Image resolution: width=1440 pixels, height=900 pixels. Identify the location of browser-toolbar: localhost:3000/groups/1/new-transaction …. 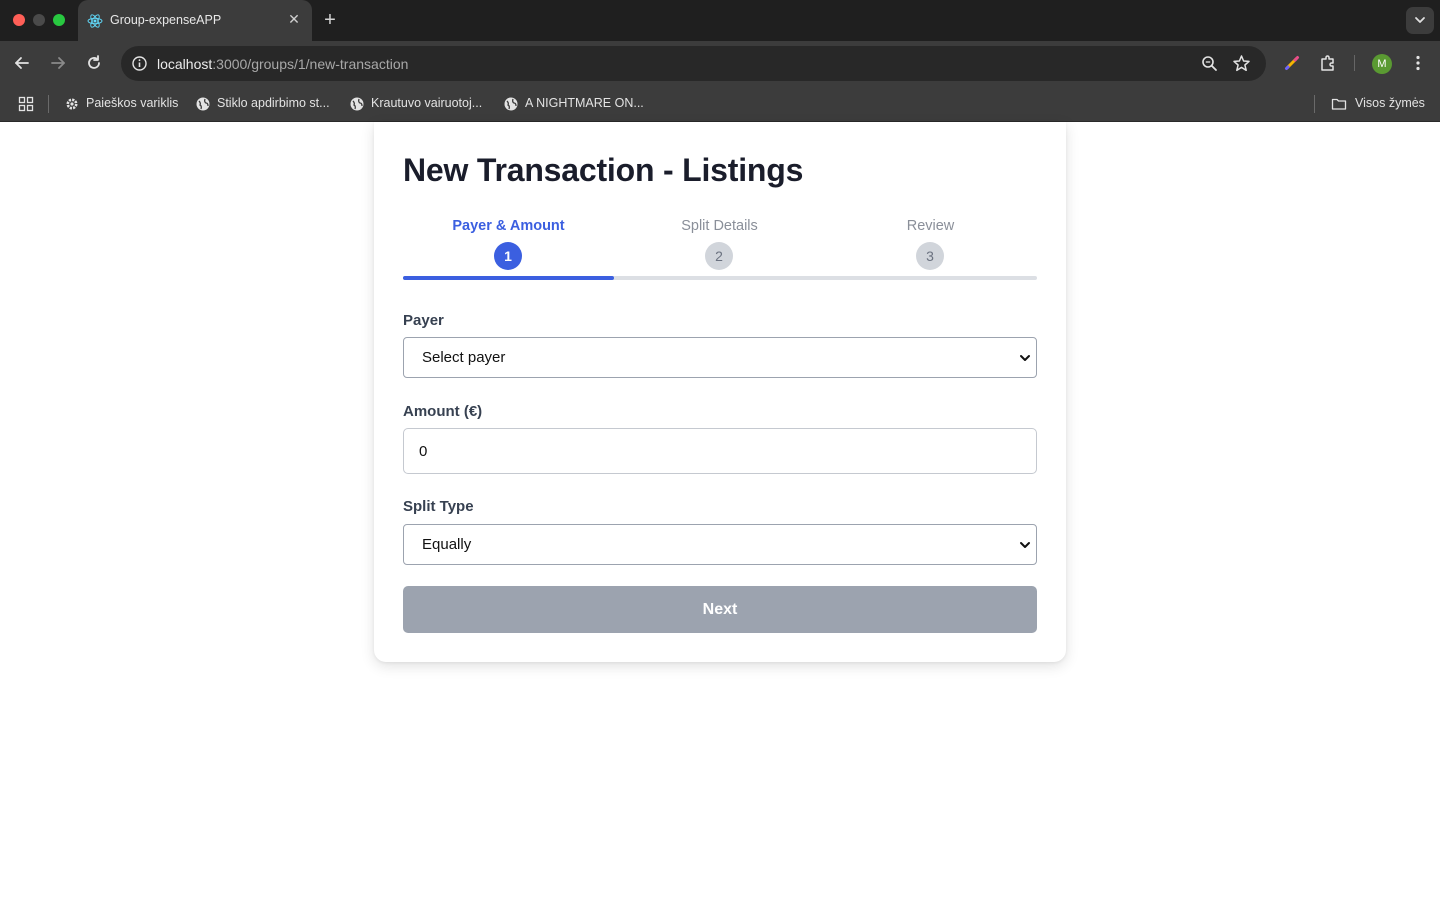
(720, 63).